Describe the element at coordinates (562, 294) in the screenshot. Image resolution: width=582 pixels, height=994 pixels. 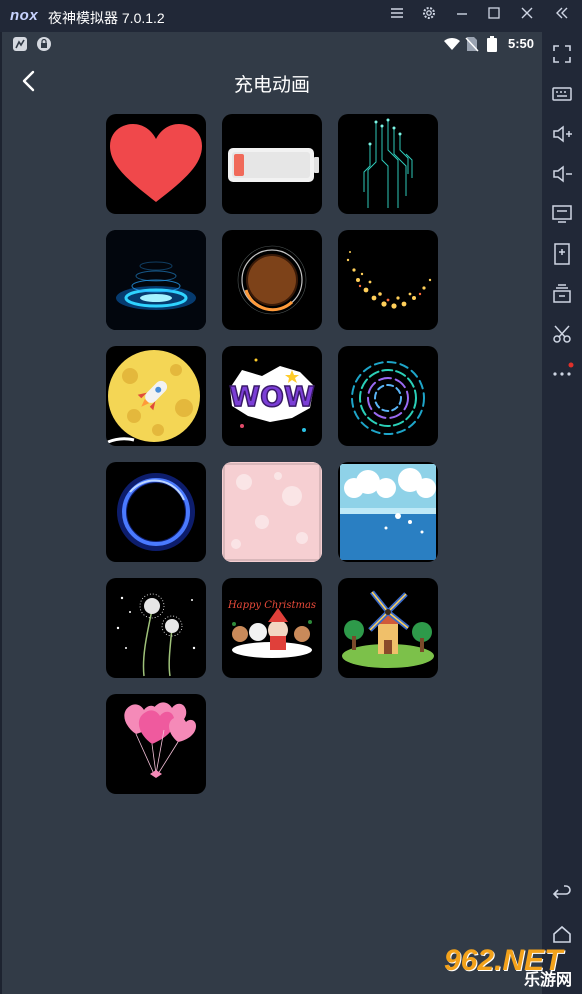
I see `multi-instance-icon` at that location.